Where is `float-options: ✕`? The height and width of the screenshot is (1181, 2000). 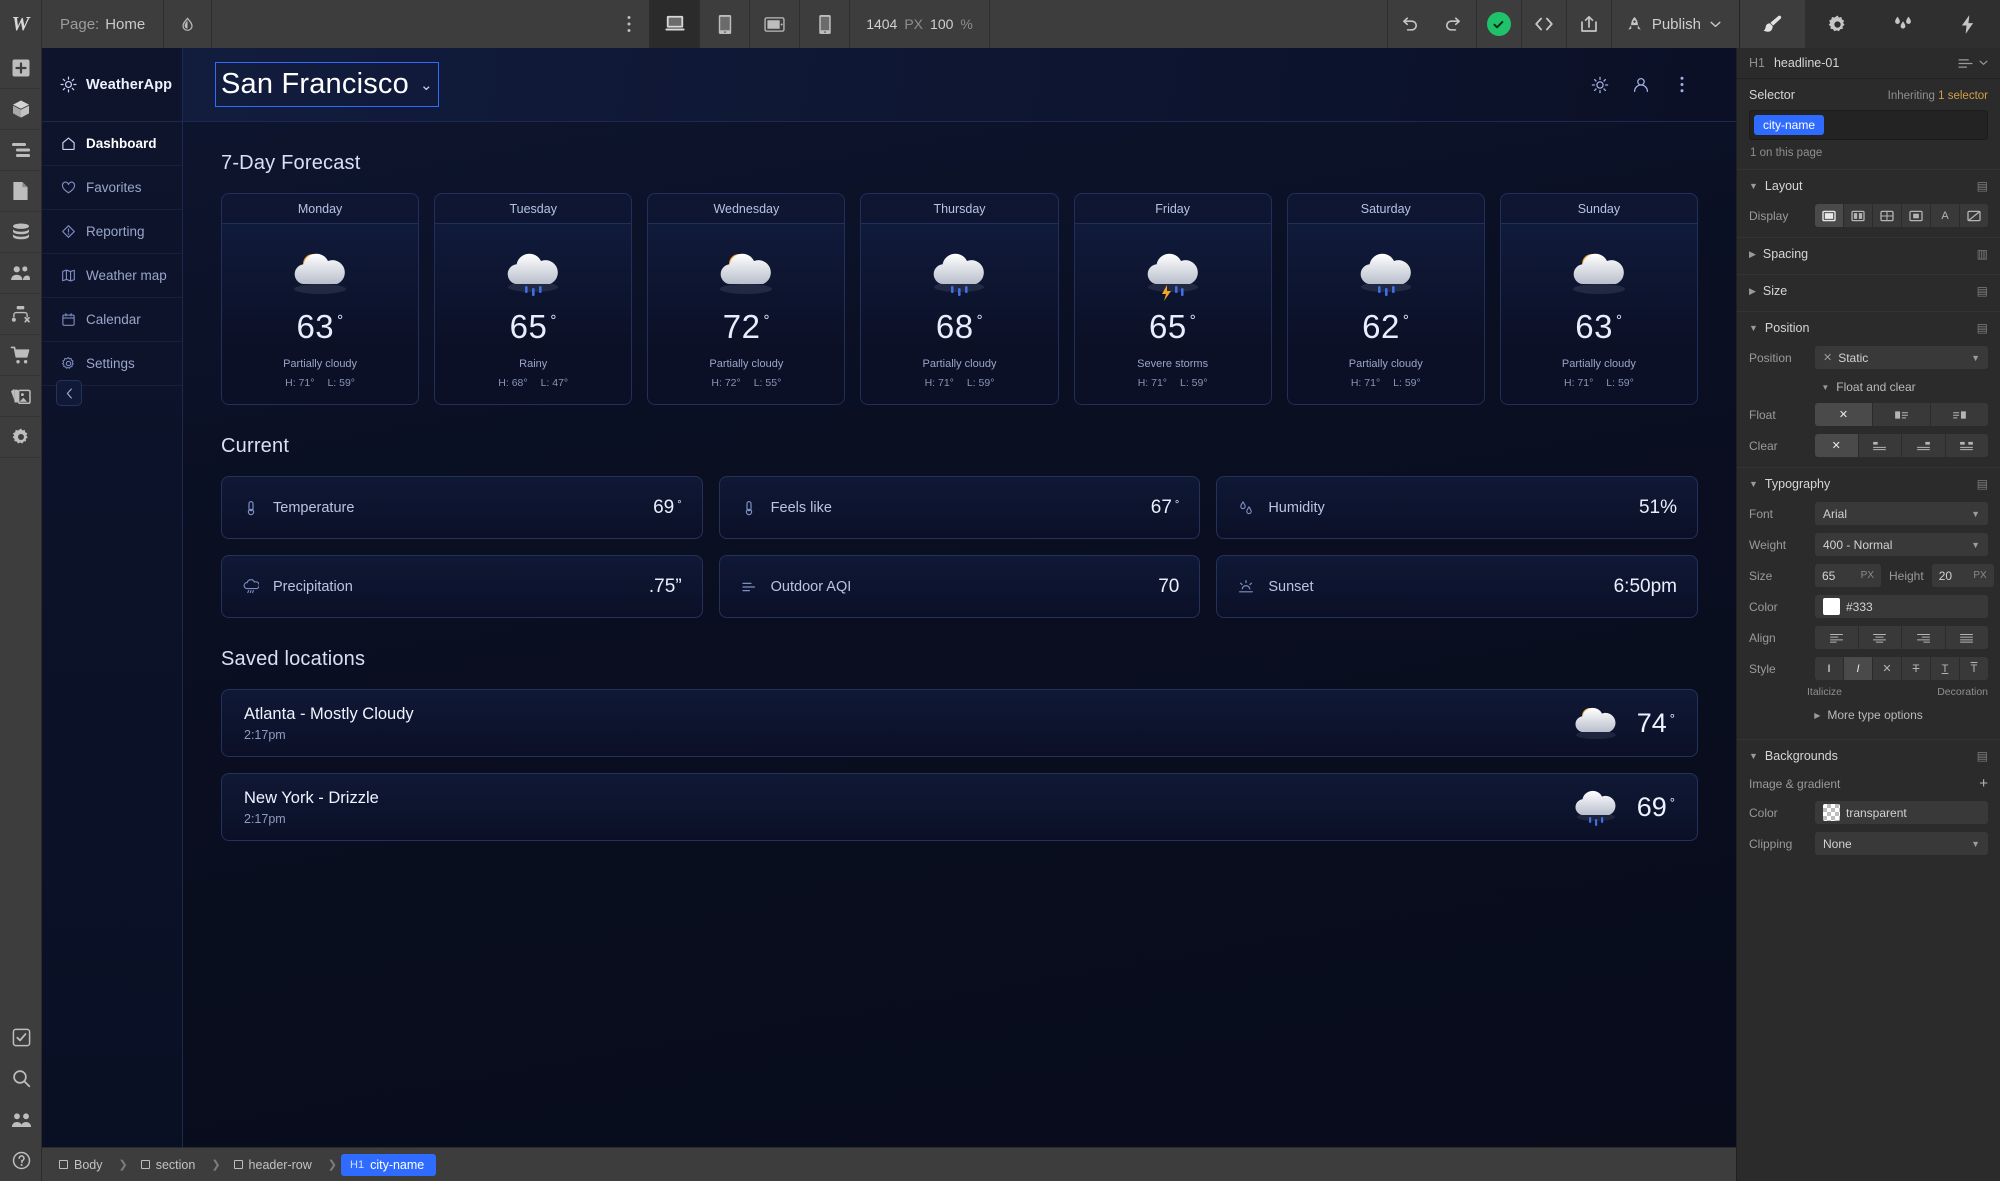 float-options: ✕ is located at coordinates (1901, 414).